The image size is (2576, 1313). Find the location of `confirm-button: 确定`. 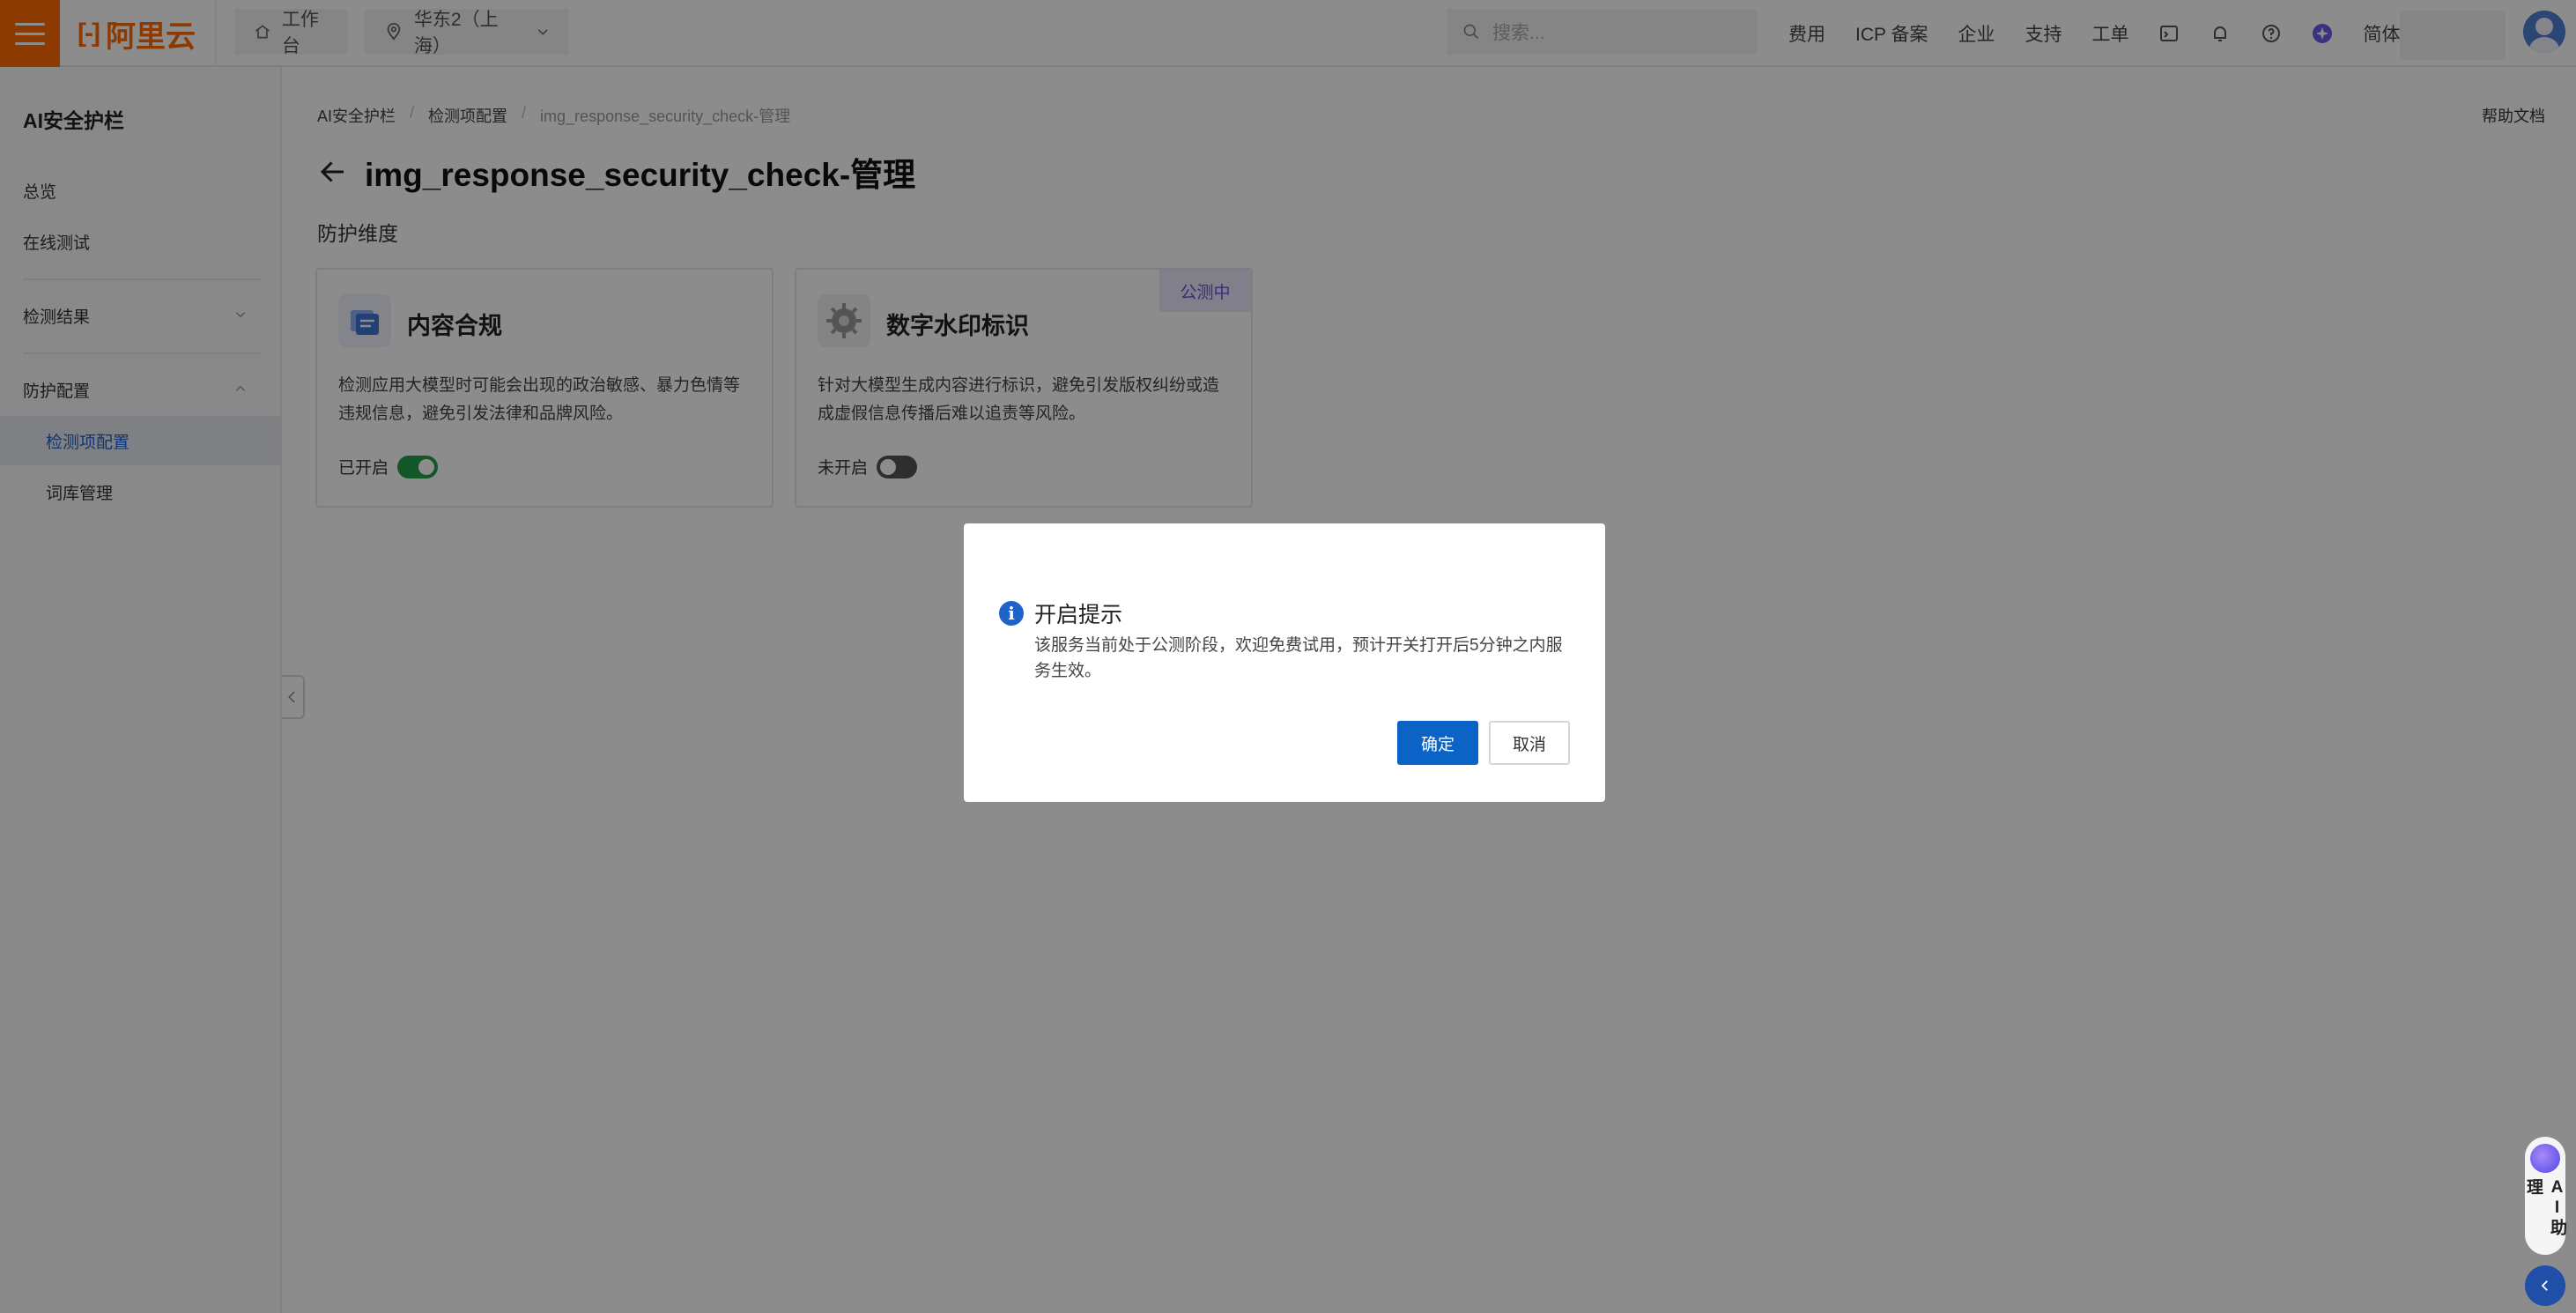

confirm-button: 确定 is located at coordinates (1438, 743).